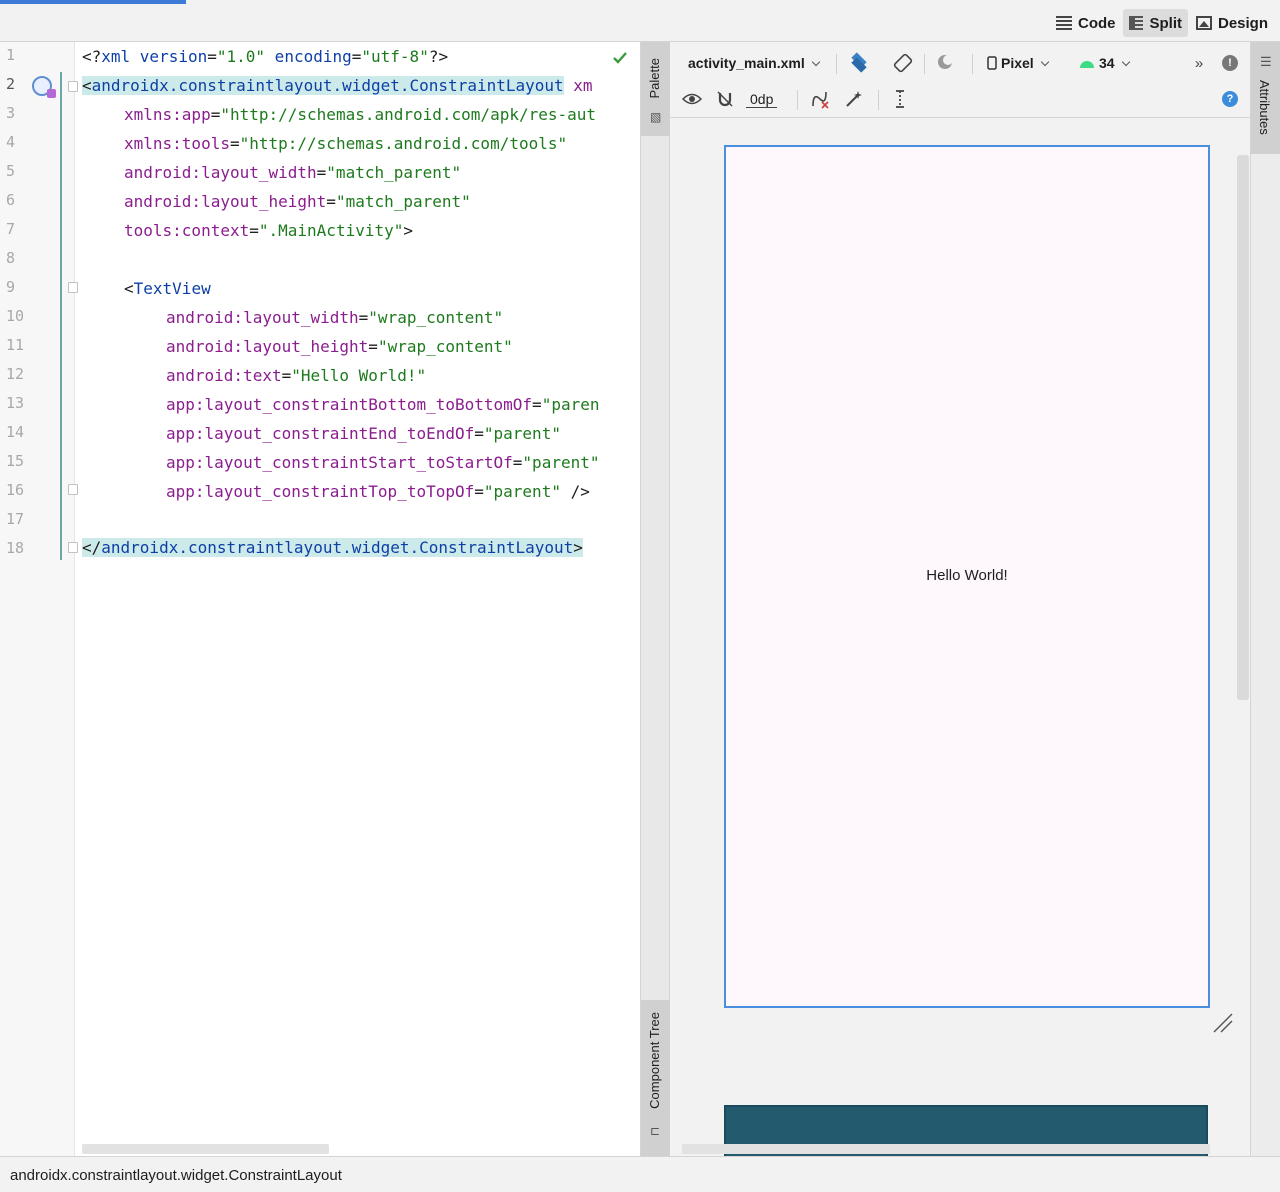 The width and height of the screenshot is (1280, 1192). Describe the element at coordinates (1223, 1023) in the screenshot. I see `resize-handle-icon` at that location.